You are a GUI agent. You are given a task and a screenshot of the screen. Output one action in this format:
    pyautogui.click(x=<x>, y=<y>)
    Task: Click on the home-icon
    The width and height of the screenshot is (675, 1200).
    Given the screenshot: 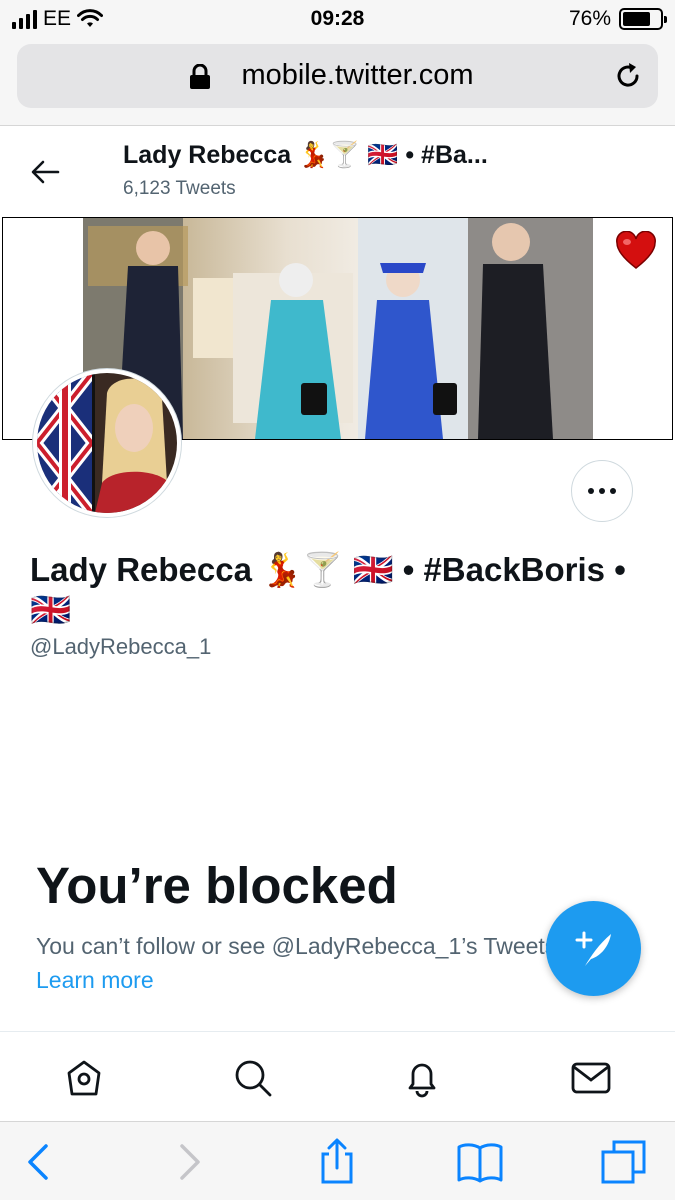 What is the action you would take?
    pyautogui.click(x=84, y=1078)
    